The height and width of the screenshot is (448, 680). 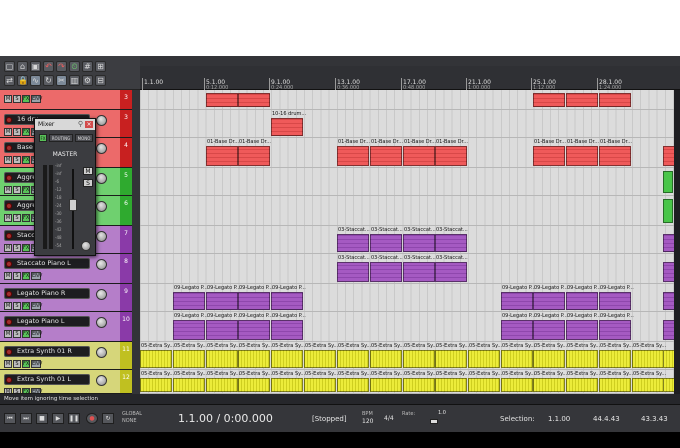 What do you see at coordinates (89, 124) in the screenshot?
I see `close-icon: ×` at bounding box center [89, 124].